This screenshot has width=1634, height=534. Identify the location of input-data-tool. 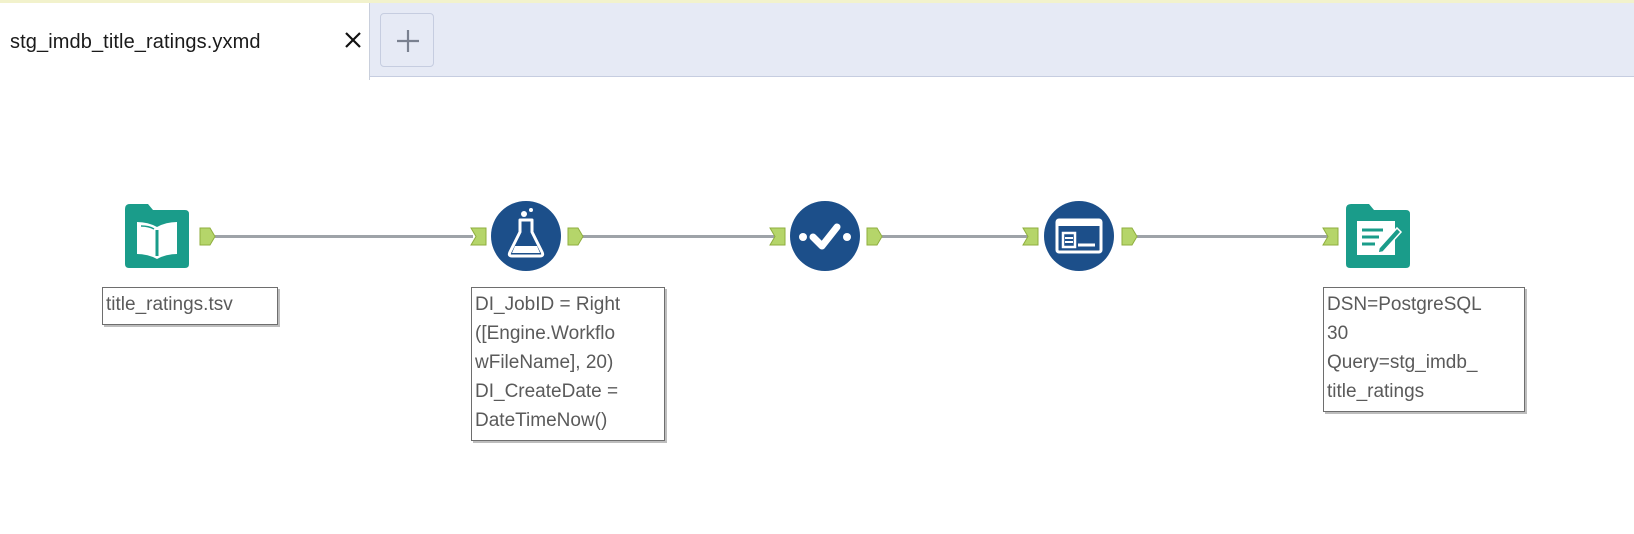
(157, 236).